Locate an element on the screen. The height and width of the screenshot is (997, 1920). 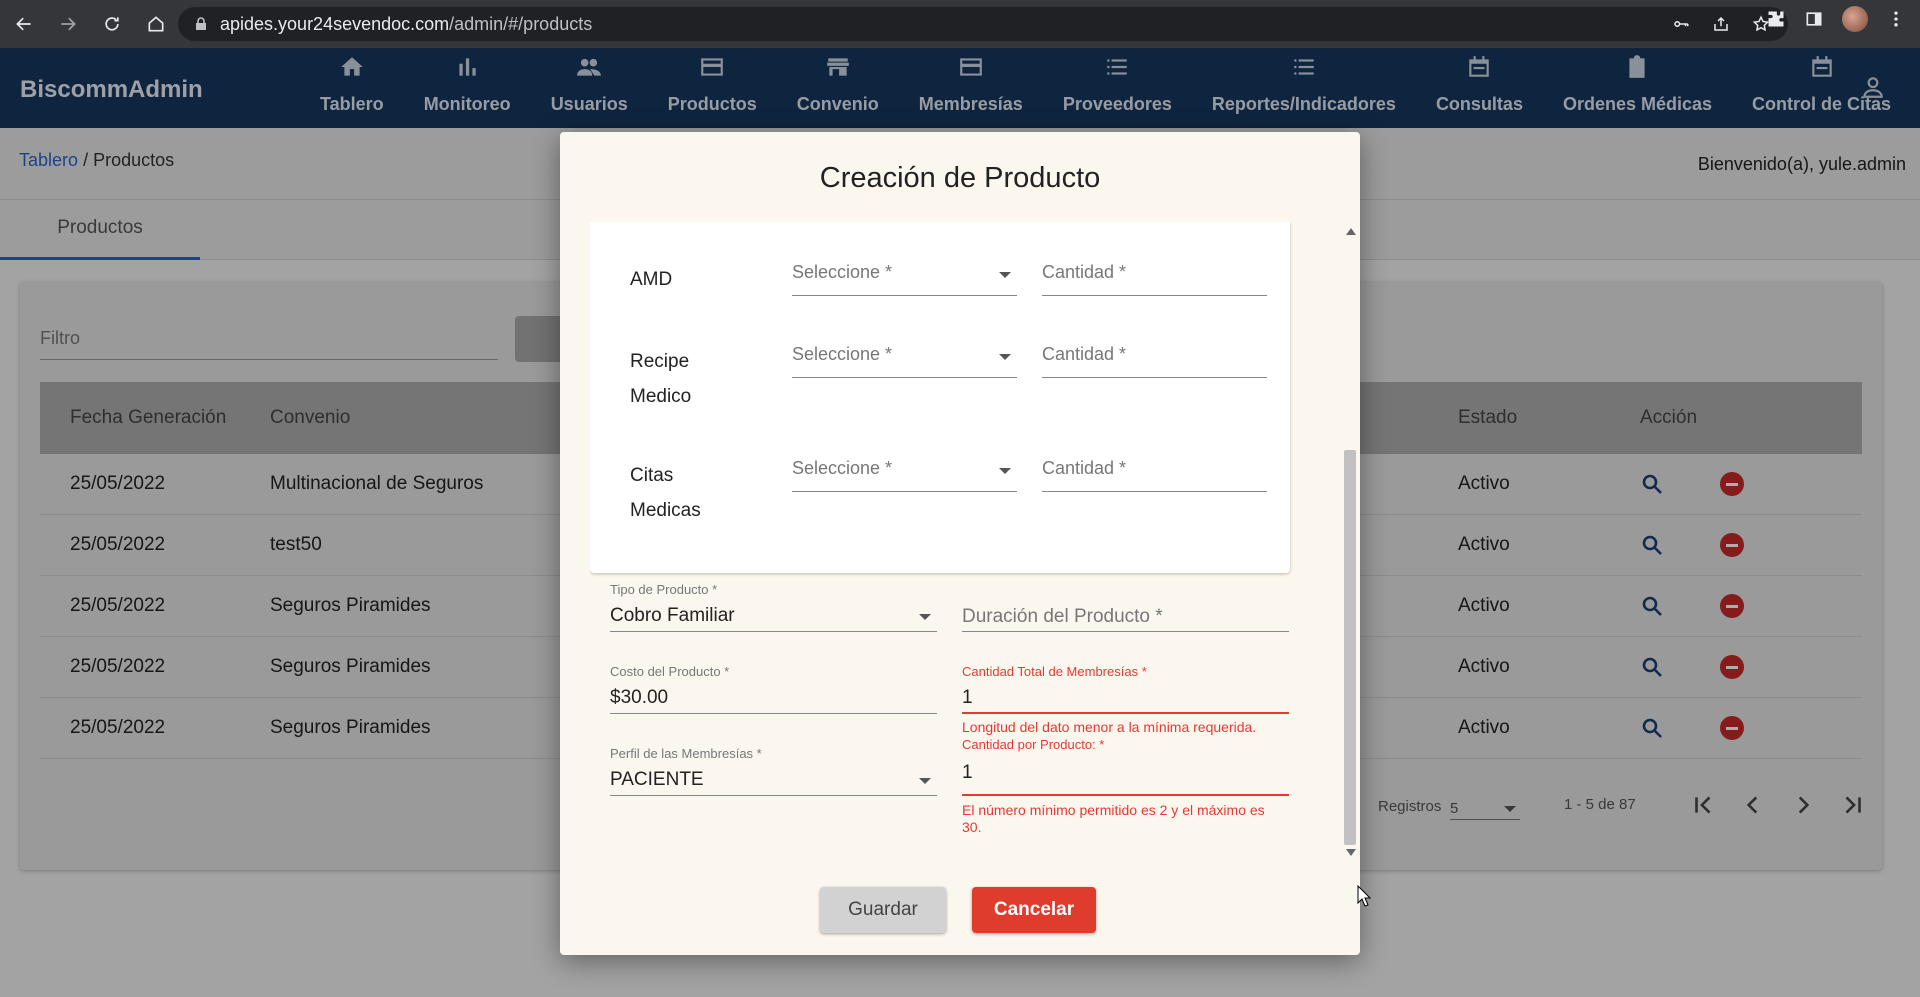
extensions-icon is located at coordinates (1776, 19).